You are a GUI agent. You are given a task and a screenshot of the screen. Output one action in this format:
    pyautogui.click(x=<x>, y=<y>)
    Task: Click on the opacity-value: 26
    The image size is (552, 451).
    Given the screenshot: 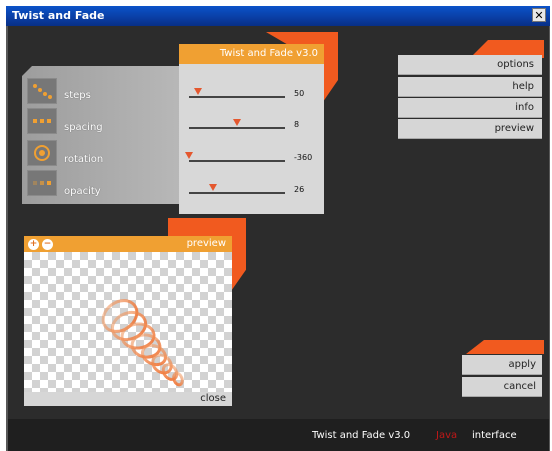 What is the action you would take?
    pyautogui.click(x=299, y=189)
    